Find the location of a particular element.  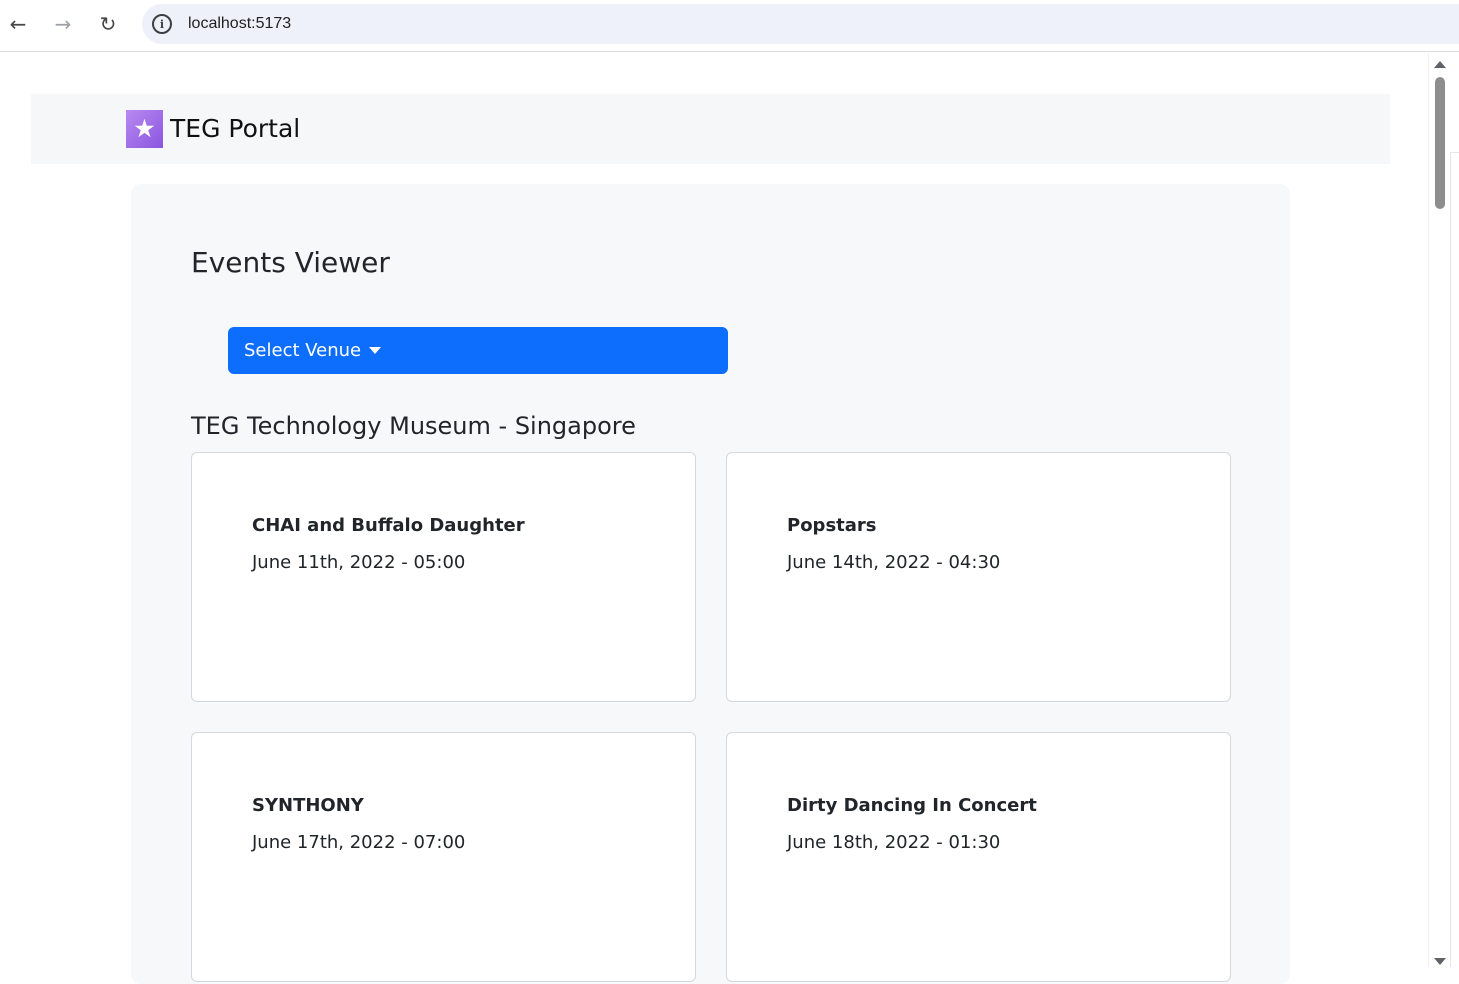

top-navbar: ★ TEG Portal is located at coordinates (710, 129).